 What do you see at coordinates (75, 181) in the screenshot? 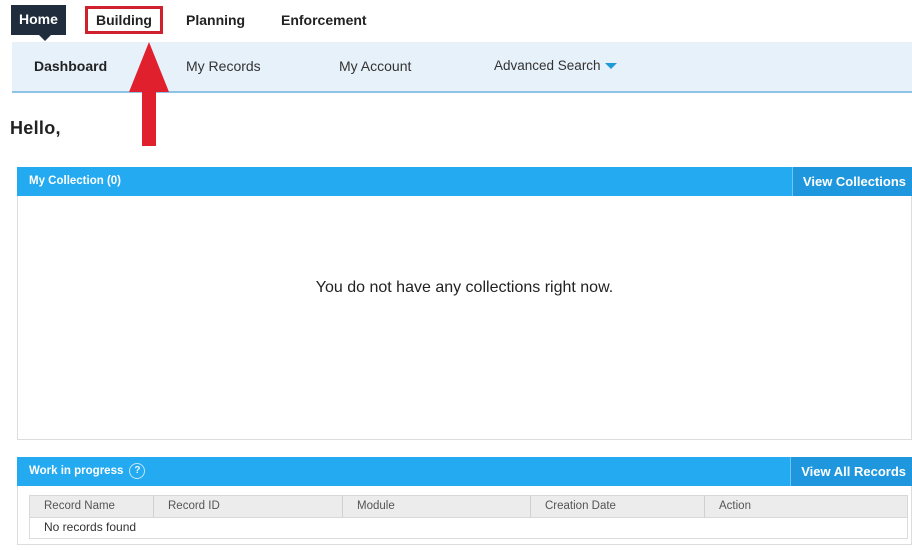
I see `collection-title: My Collection (0)` at bounding box center [75, 181].